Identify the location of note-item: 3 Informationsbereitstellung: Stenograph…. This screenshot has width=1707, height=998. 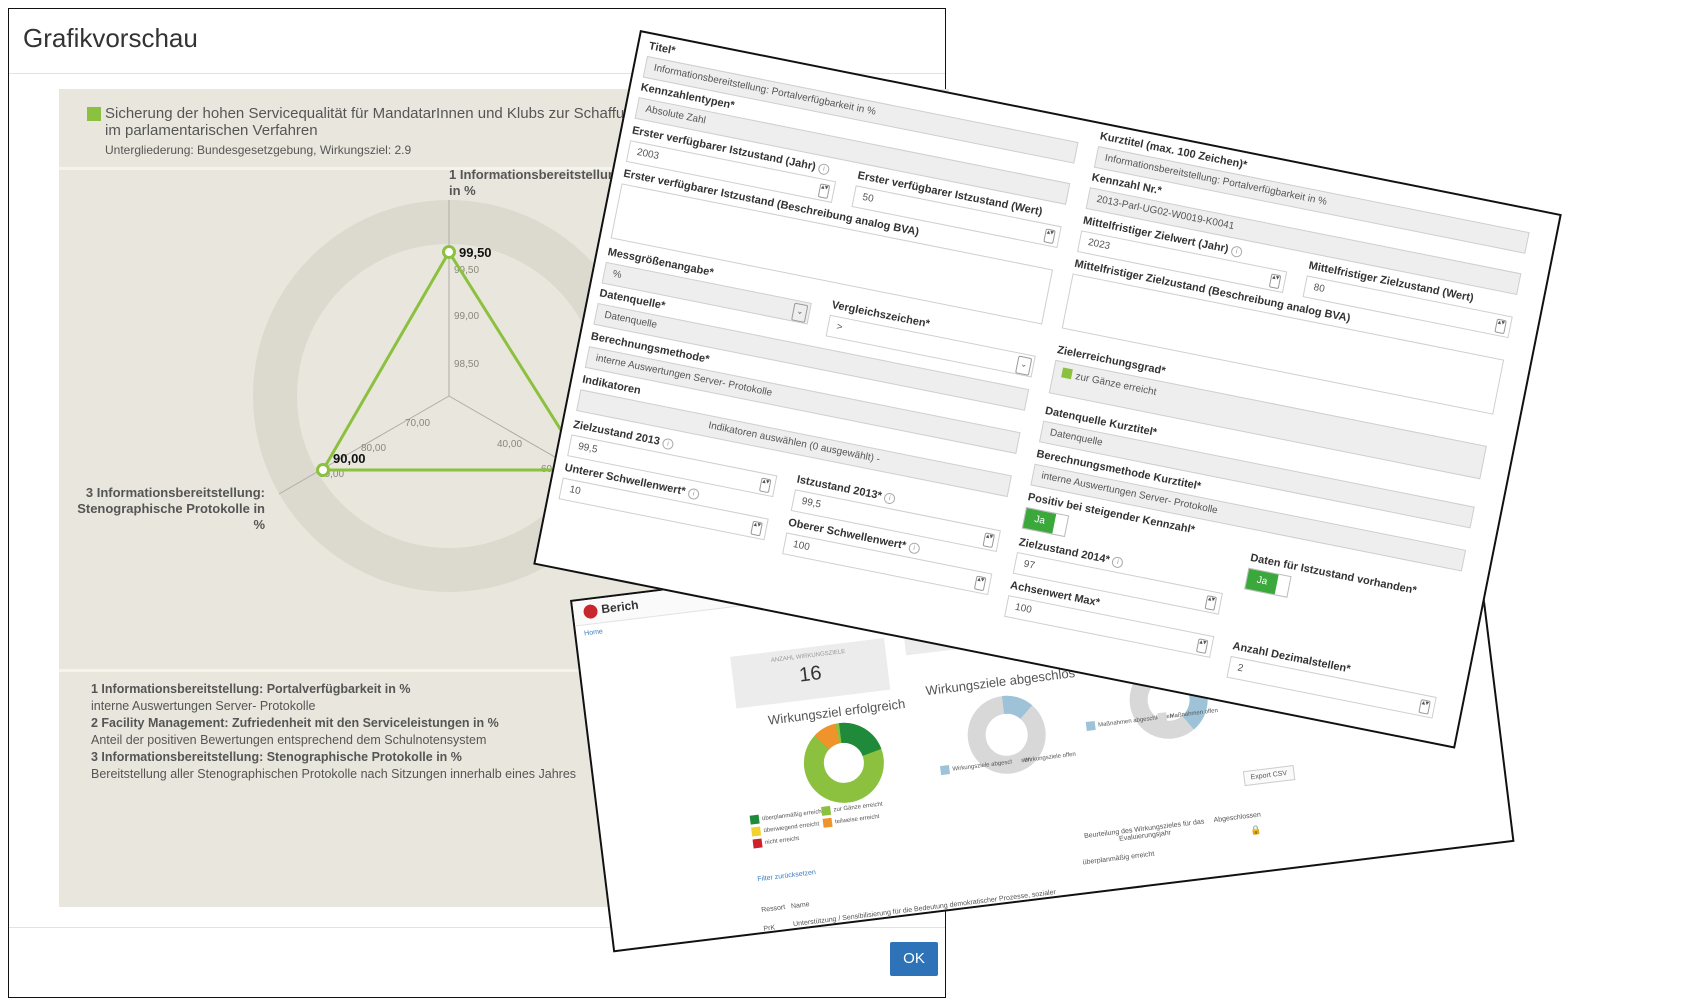
(333, 757).